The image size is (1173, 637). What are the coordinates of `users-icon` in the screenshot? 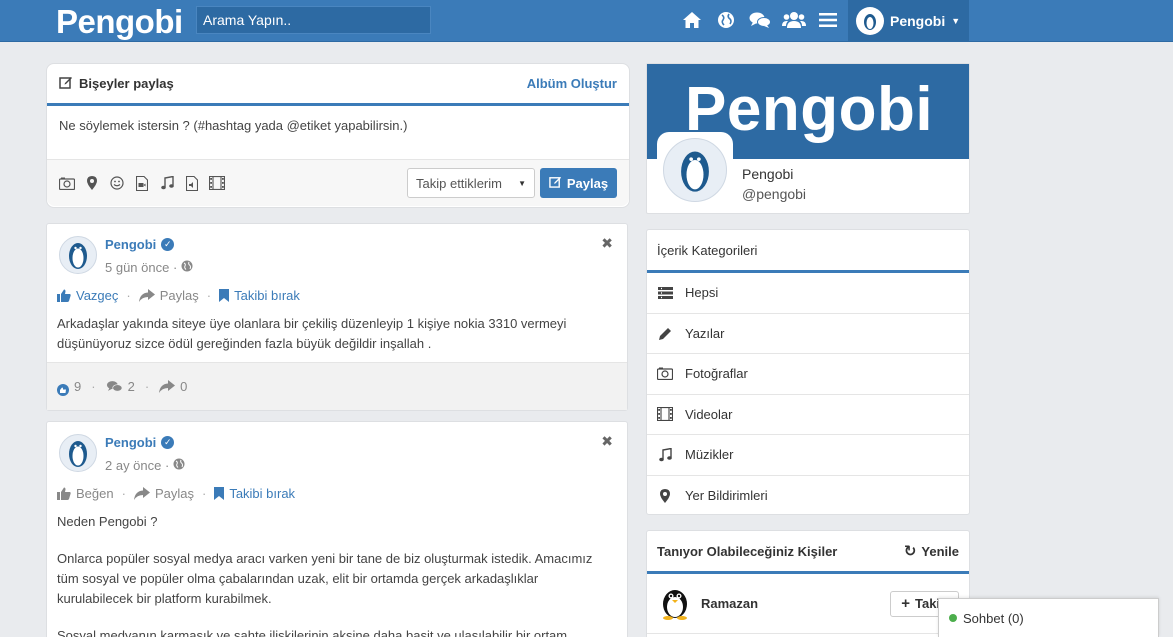 It's located at (794, 20).